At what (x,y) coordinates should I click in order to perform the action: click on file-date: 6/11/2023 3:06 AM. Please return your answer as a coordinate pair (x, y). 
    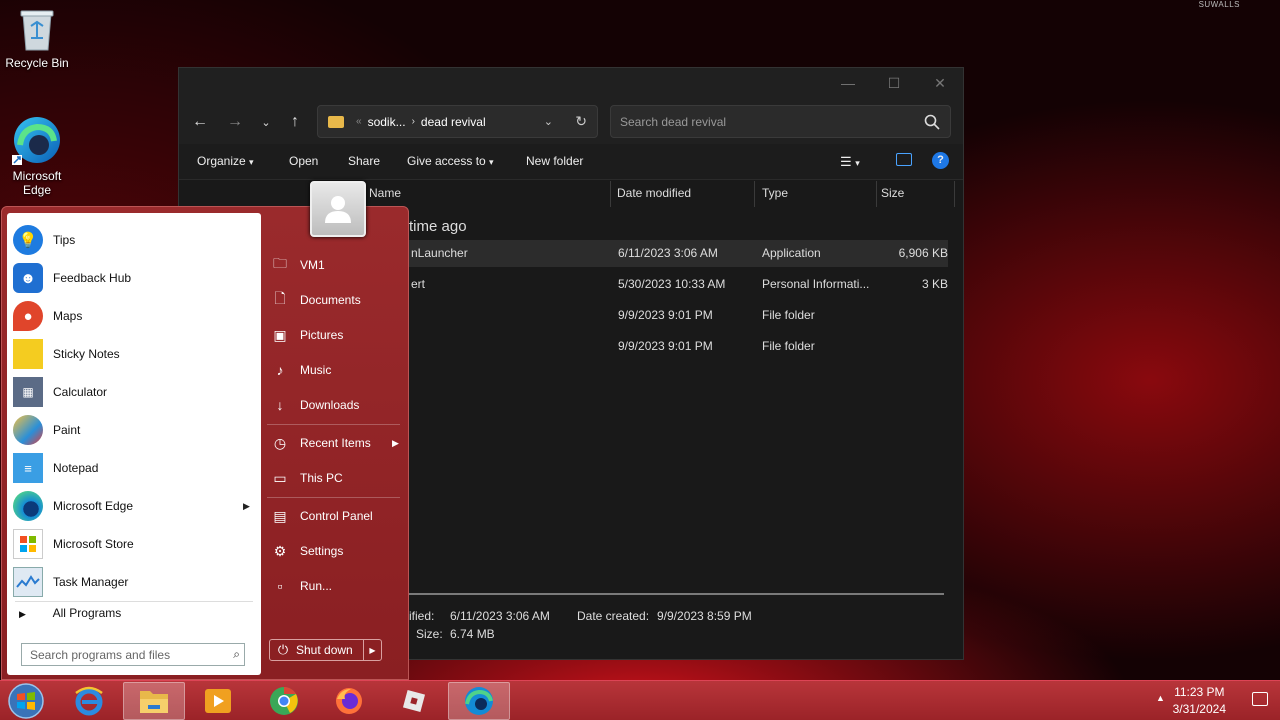
    Looking at the image, I should click on (668, 253).